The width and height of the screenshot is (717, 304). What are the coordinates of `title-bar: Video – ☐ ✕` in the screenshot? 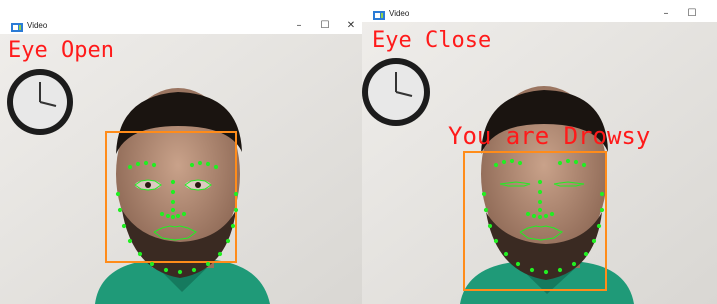 It's located at (181, 17).